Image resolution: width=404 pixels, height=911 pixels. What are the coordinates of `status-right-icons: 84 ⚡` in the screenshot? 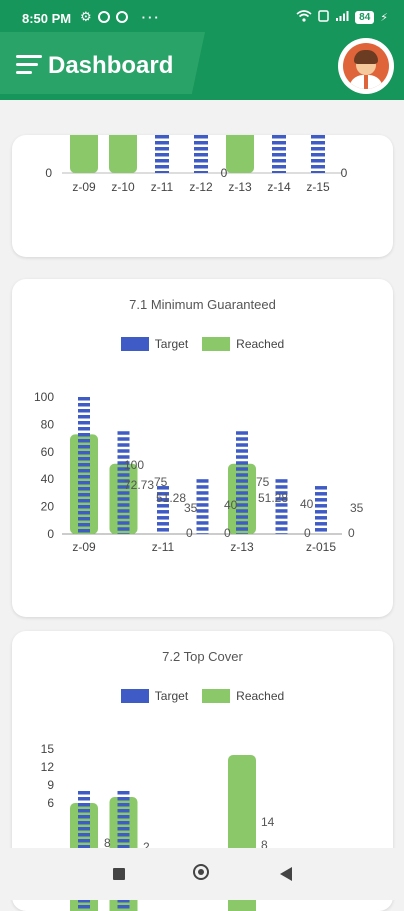 It's located at (342, 17).